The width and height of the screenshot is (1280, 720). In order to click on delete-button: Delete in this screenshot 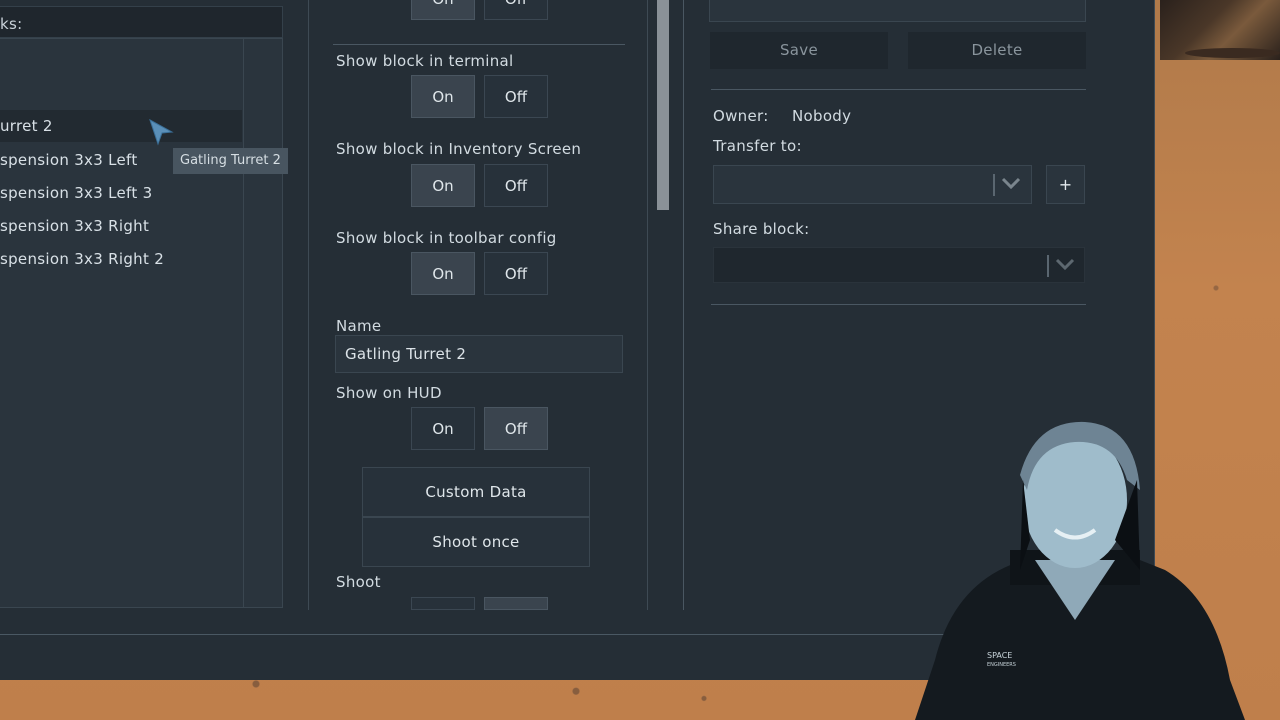, I will do `click(997, 50)`.